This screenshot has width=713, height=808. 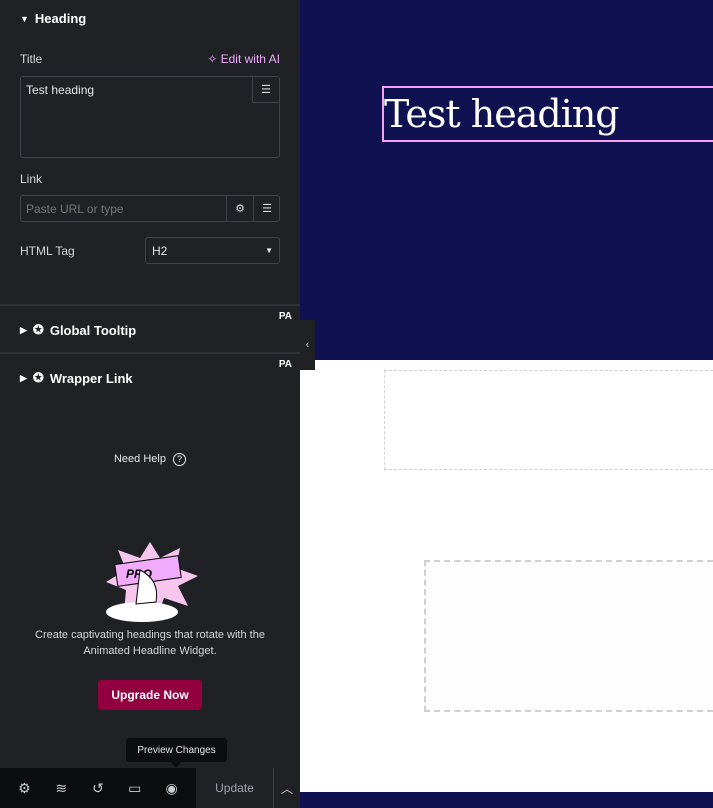 I want to click on preview-tooltip: Preview Changes, so click(x=176, y=750).